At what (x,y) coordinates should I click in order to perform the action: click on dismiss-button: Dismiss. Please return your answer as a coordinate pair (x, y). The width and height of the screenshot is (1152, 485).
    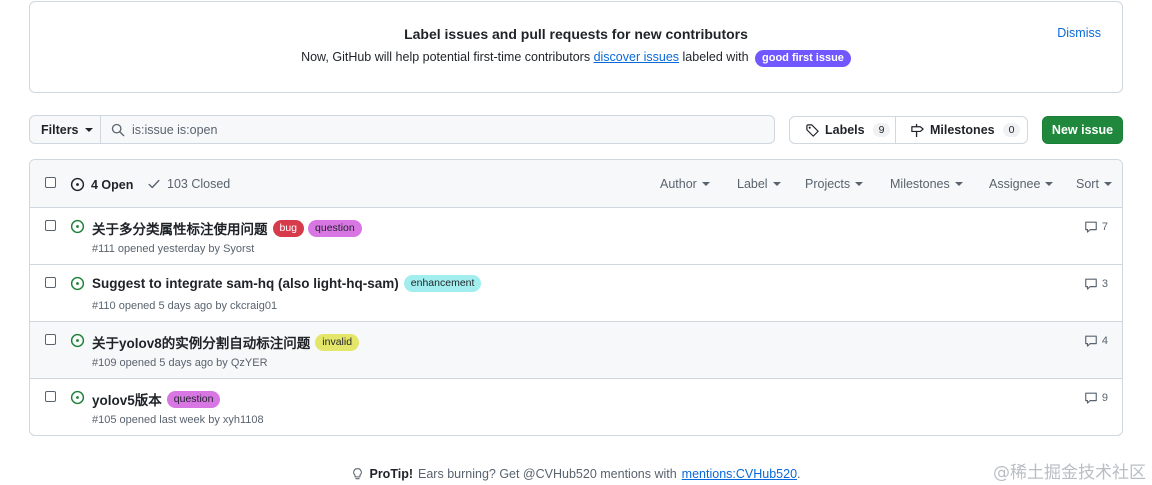
    Looking at the image, I should click on (1079, 33).